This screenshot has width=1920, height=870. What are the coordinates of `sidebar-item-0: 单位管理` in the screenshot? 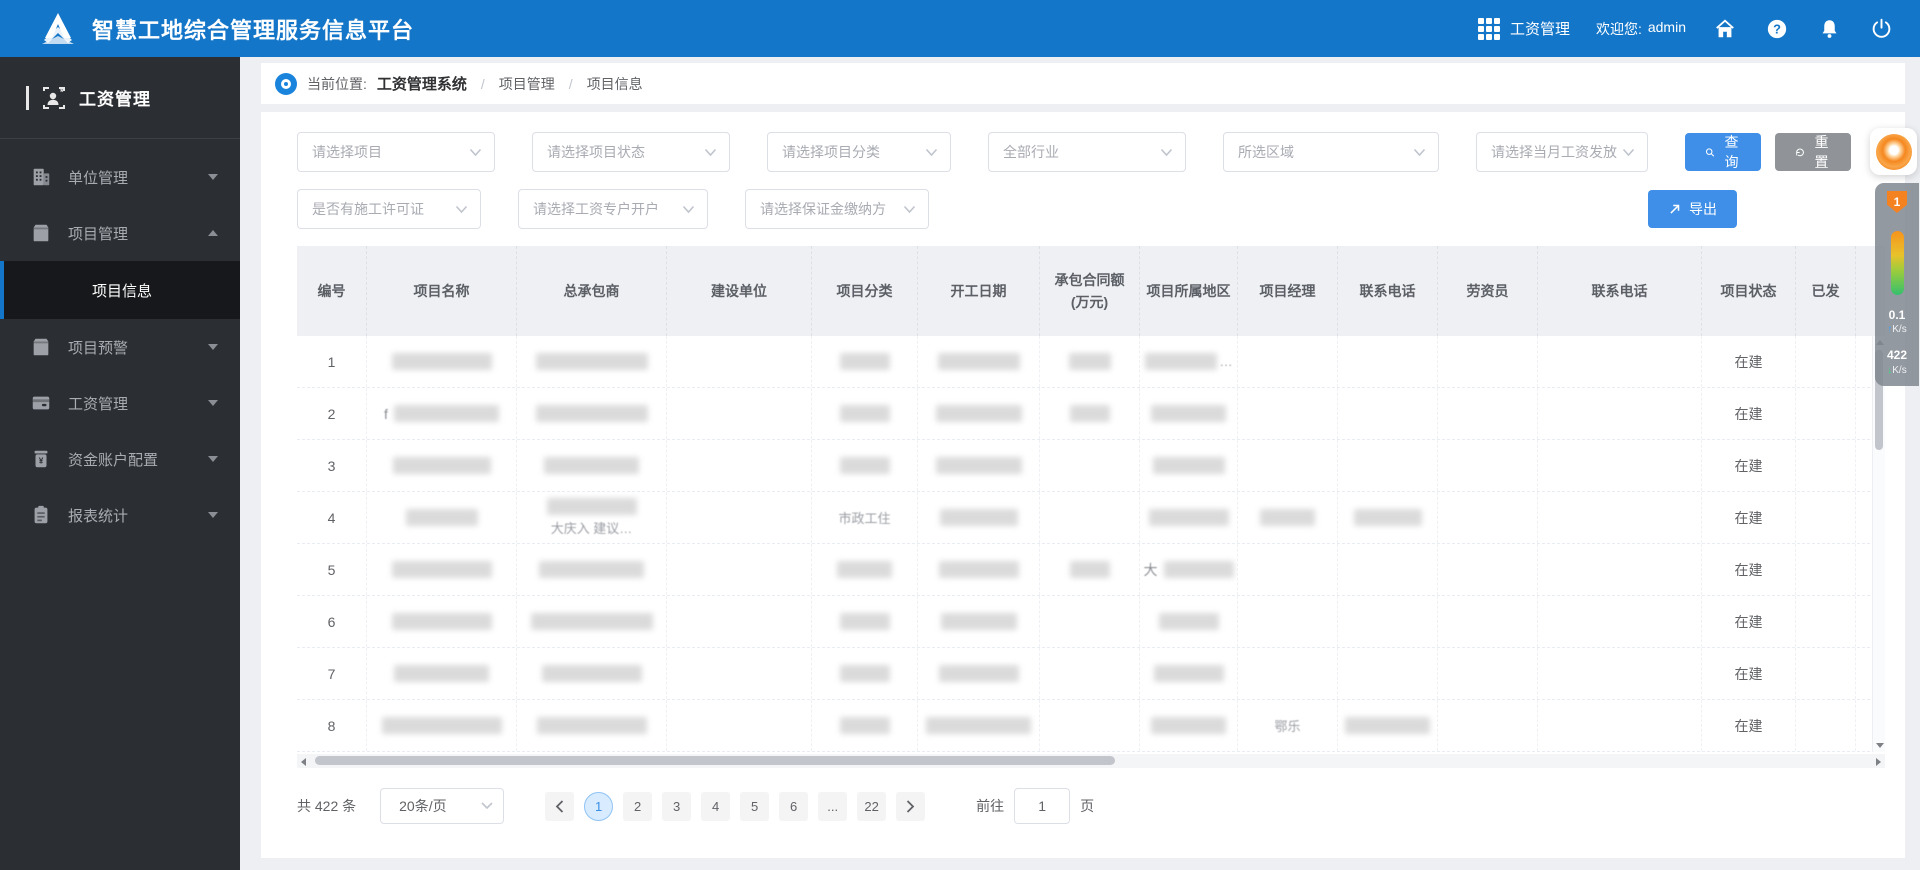 It's located at (120, 177).